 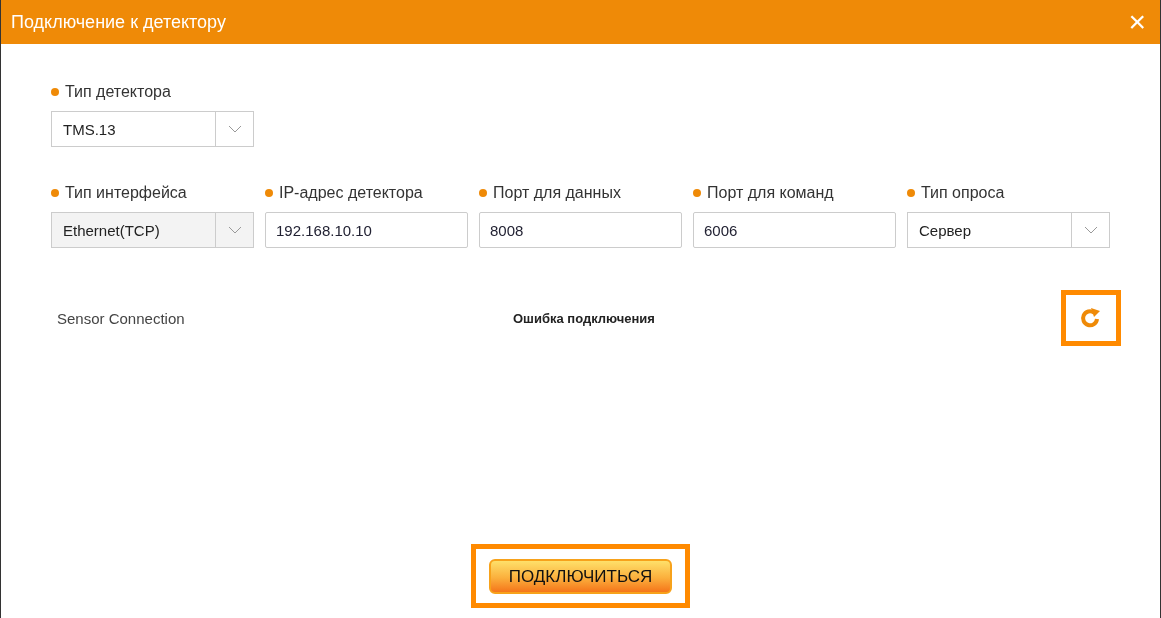 What do you see at coordinates (1008, 230) in the screenshot?
I see `dropdown: Сервер` at bounding box center [1008, 230].